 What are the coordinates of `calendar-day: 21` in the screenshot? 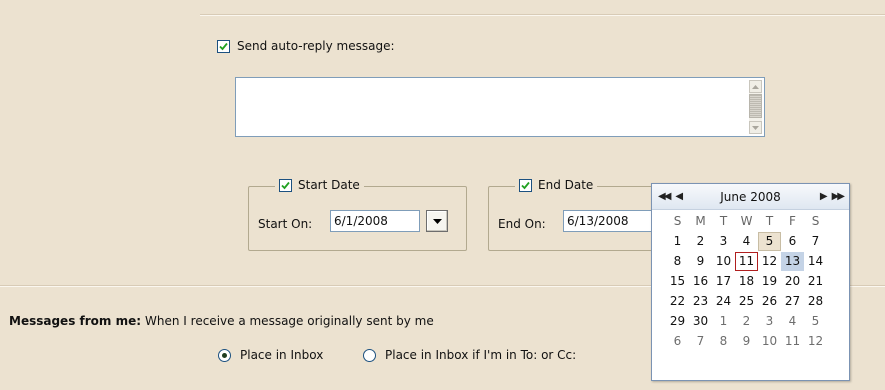 It's located at (815, 281).